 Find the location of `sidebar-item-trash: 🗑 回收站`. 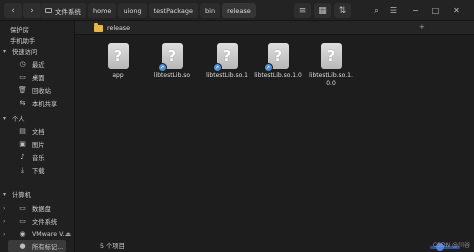

sidebar-item-trash: 🗑 回收站 is located at coordinates (37, 90).